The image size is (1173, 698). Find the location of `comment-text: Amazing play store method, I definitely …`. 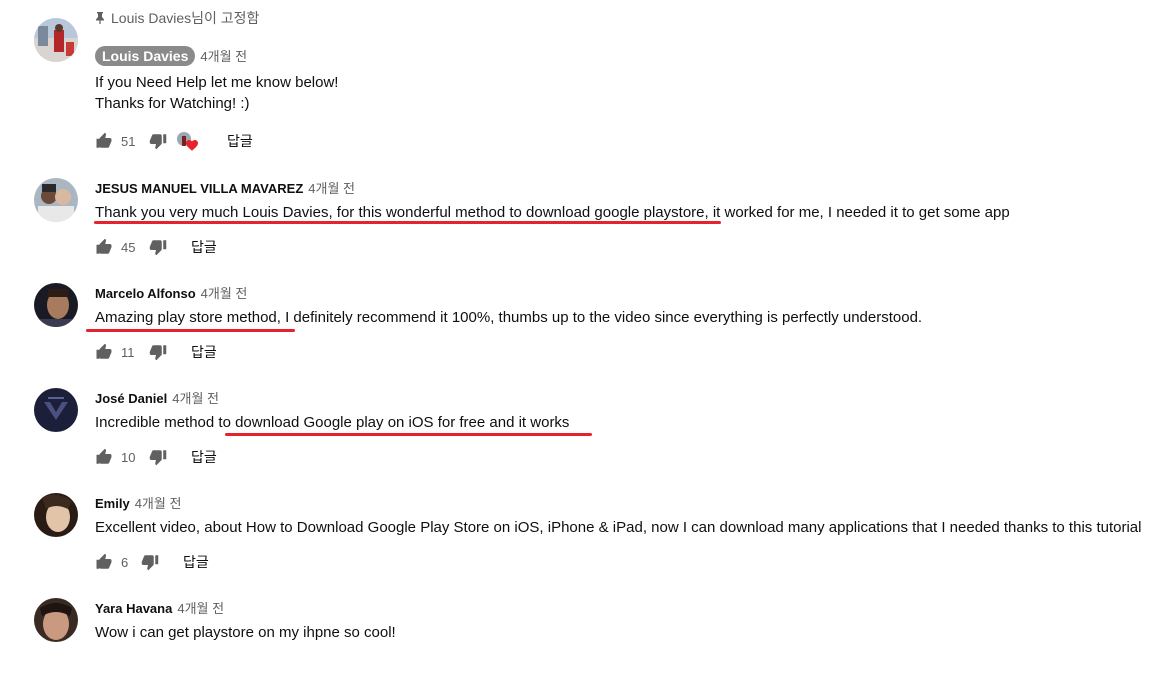

comment-text: Amazing play store method, I definitely … is located at coordinates (509, 317).